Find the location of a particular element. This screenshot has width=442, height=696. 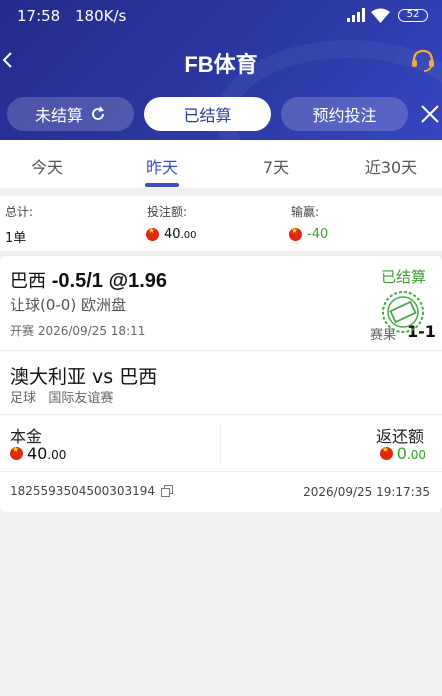

win-loss-amount: -40 is located at coordinates (318, 234).